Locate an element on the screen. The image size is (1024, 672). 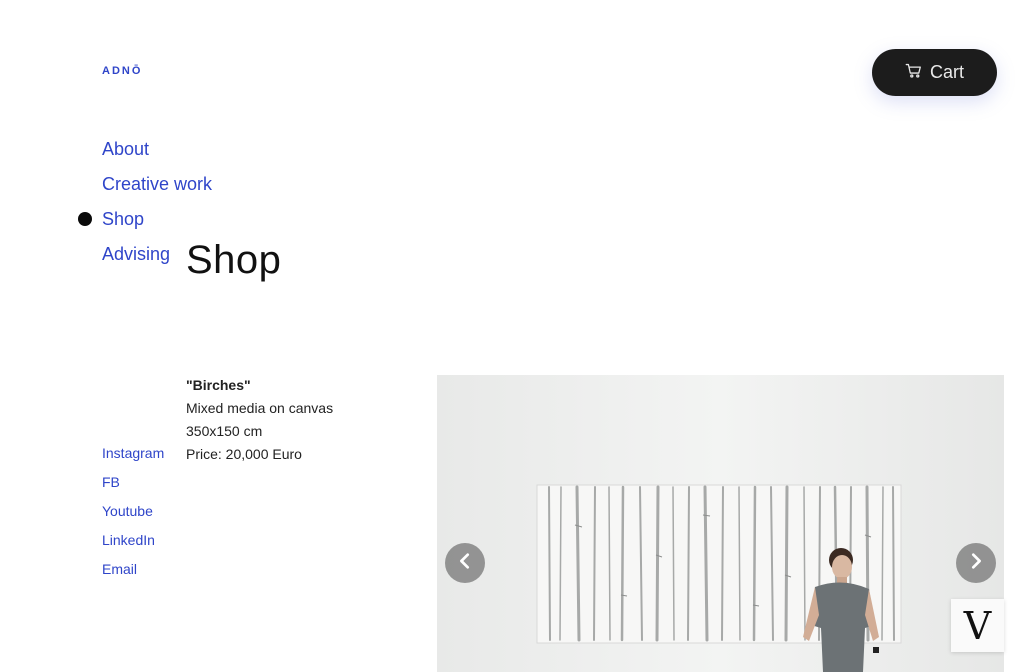
social-link-youtube: Youtube is located at coordinates (133, 514).